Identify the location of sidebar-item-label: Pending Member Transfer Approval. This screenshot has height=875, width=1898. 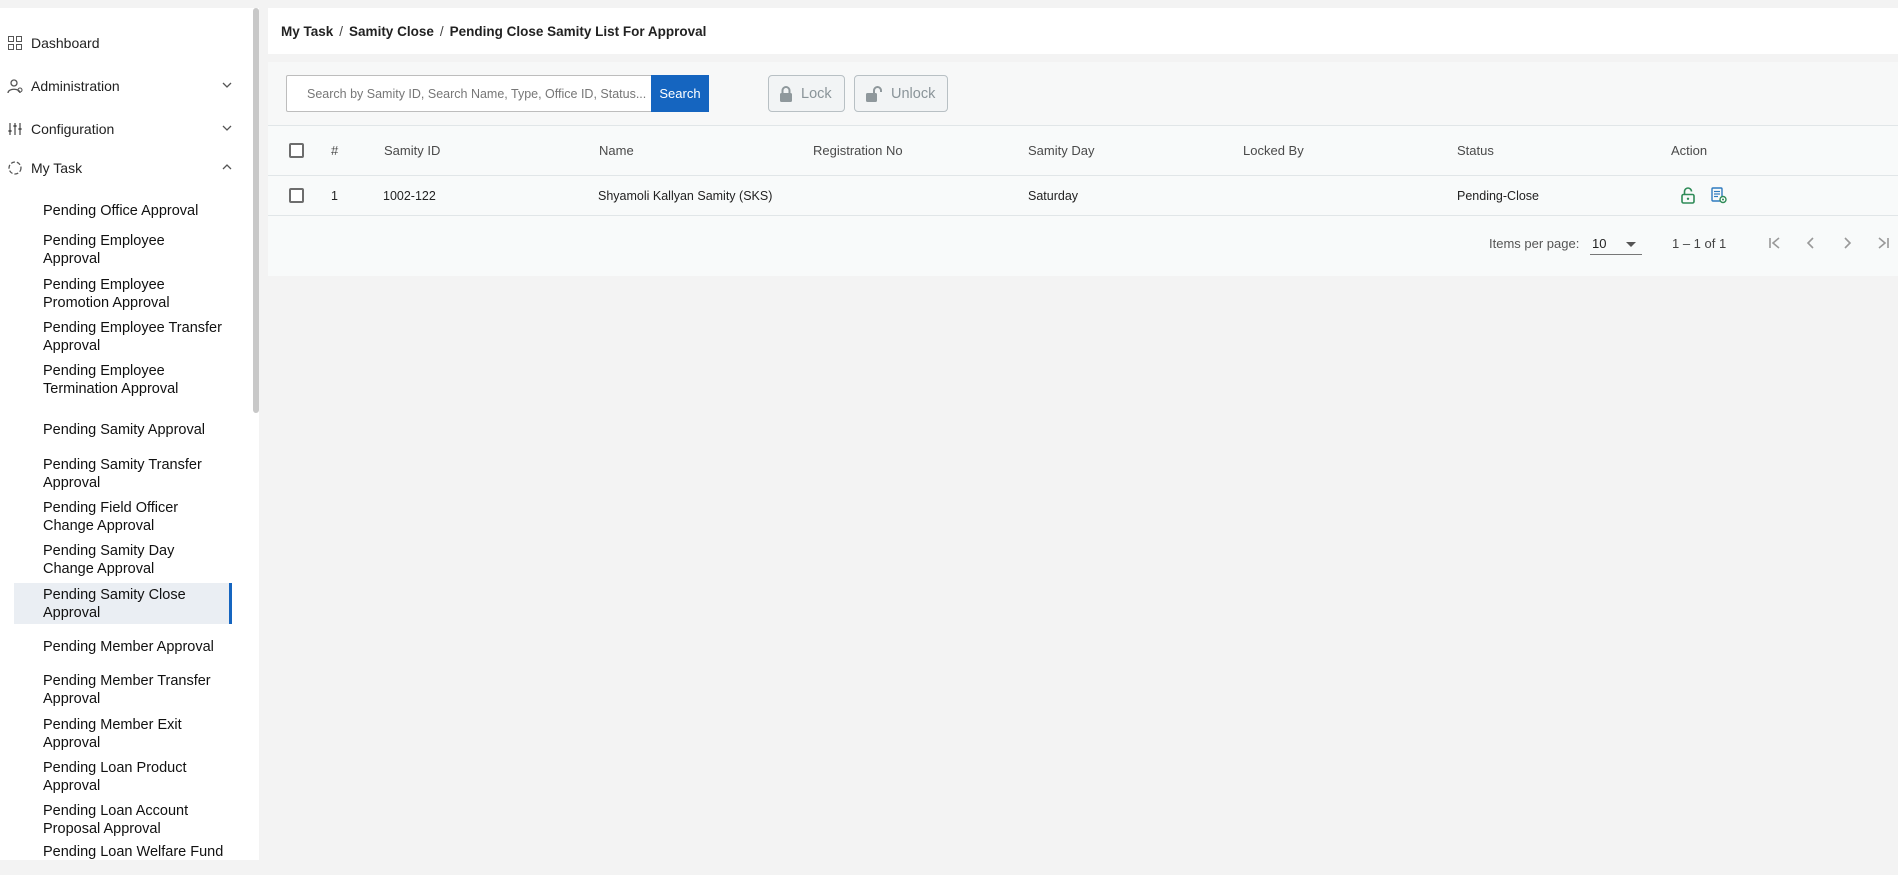
(127, 690).